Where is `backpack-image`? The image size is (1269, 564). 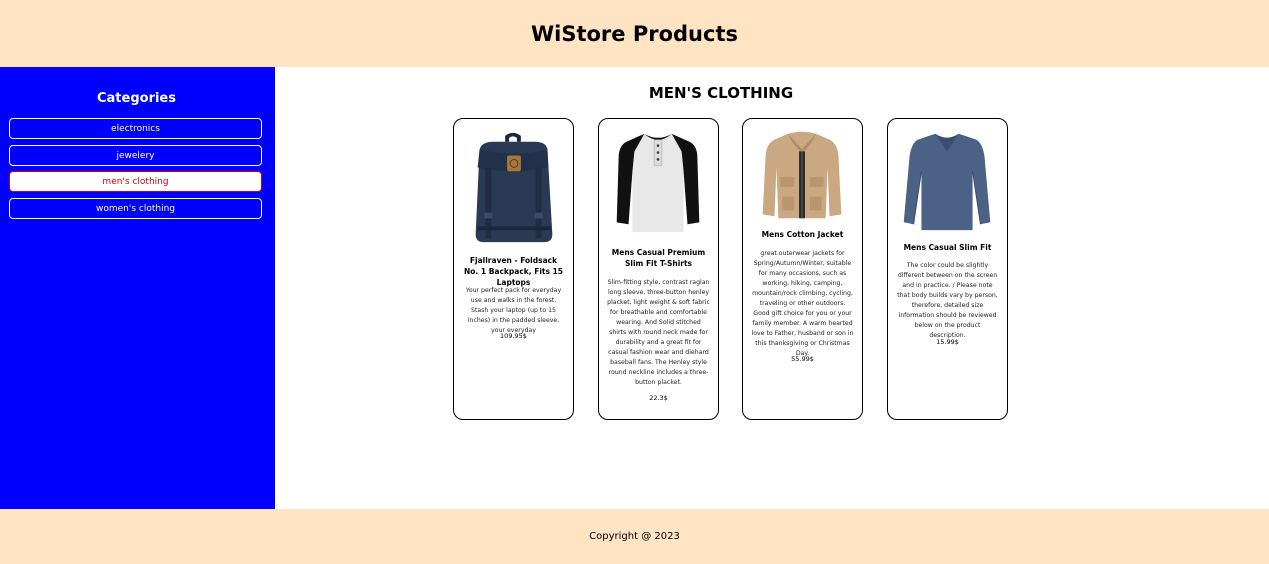
backpack-image is located at coordinates (514, 187).